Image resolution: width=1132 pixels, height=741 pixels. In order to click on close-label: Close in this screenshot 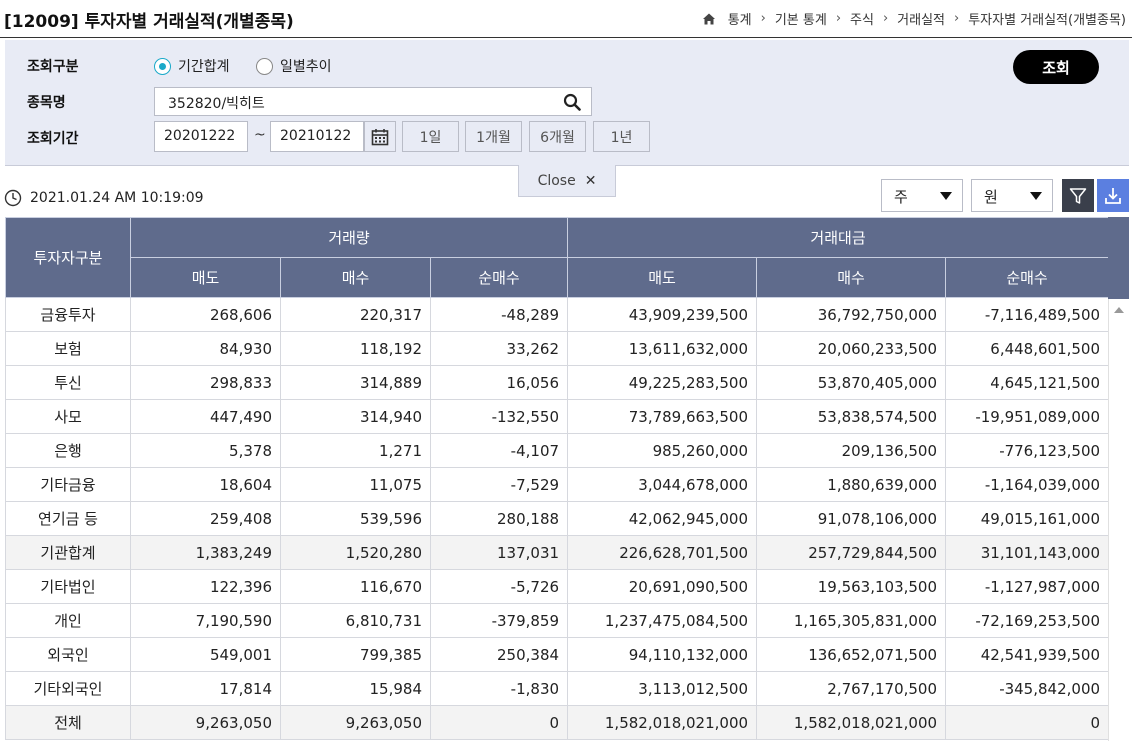, I will do `click(556, 180)`.